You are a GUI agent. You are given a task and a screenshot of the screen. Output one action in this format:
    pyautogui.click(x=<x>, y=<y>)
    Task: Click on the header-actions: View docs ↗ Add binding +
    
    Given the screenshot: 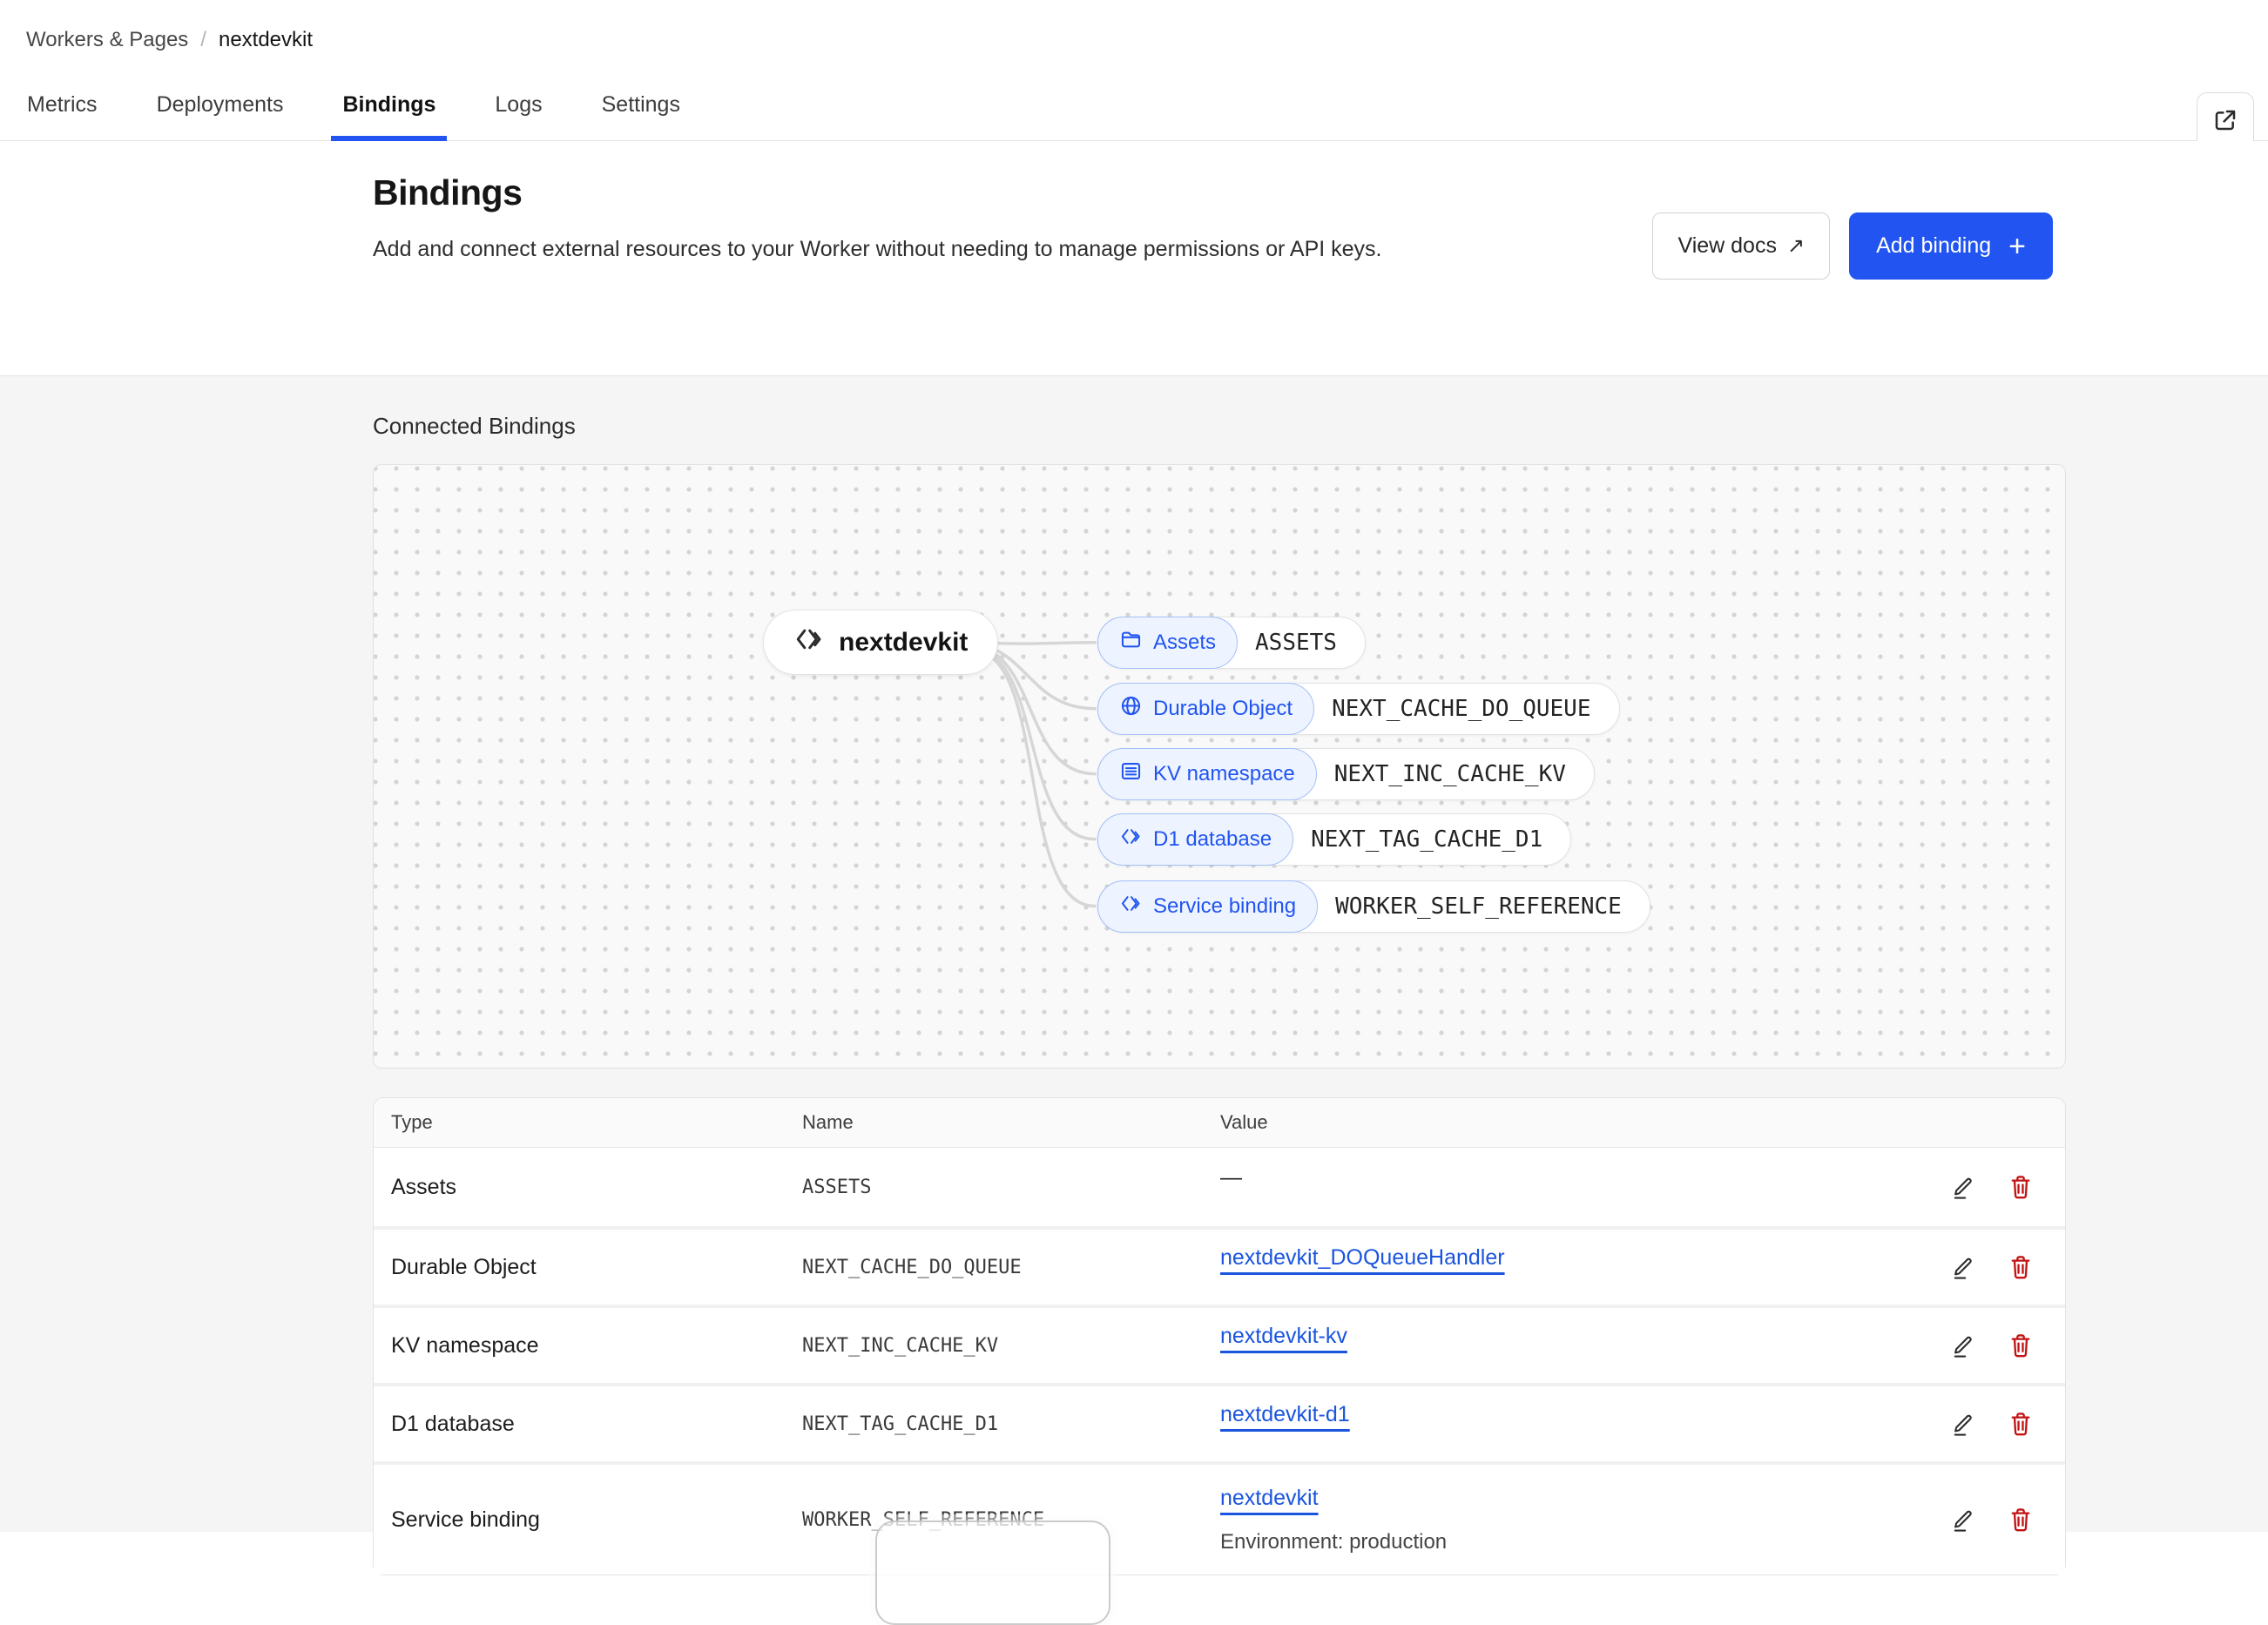 What is the action you would take?
    pyautogui.click(x=1852, y=246)
    